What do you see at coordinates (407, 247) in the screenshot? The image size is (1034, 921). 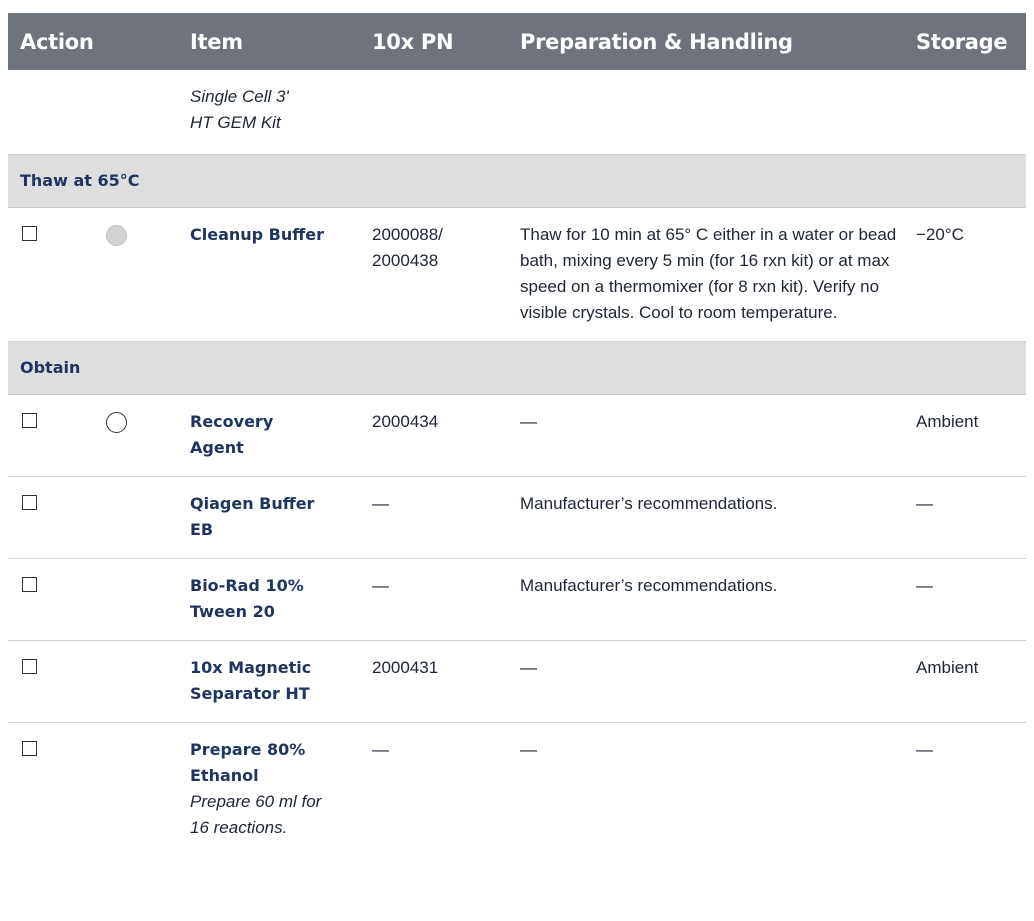 I see `part-number: 2000088/ 2000438` at bounding box center [407, 247].